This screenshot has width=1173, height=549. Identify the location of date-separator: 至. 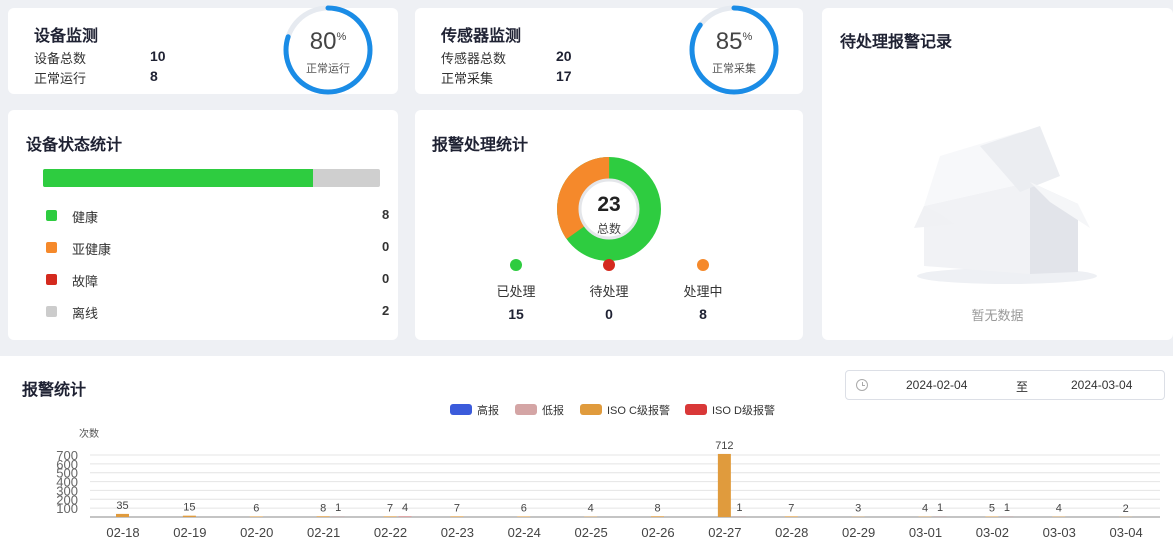
(1022, 387).